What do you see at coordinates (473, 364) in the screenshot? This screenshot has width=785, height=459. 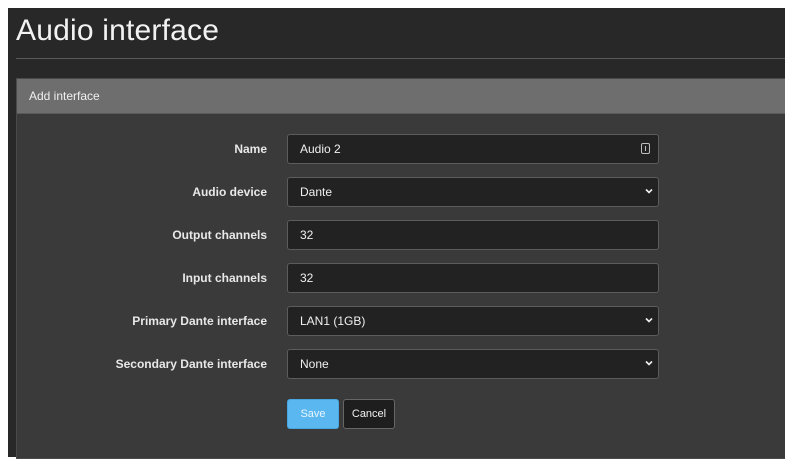 I see `secondary-dante-select: None` at bounding box center [473, 364].